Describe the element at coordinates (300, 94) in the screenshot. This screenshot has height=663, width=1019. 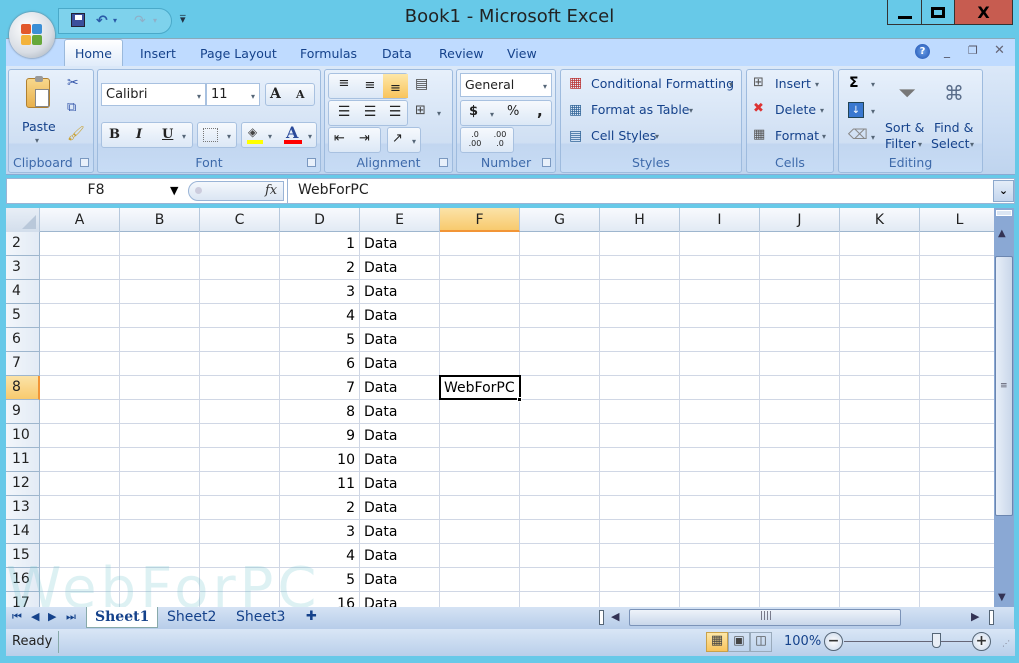
I see `shrink-font-button: A` at that location.